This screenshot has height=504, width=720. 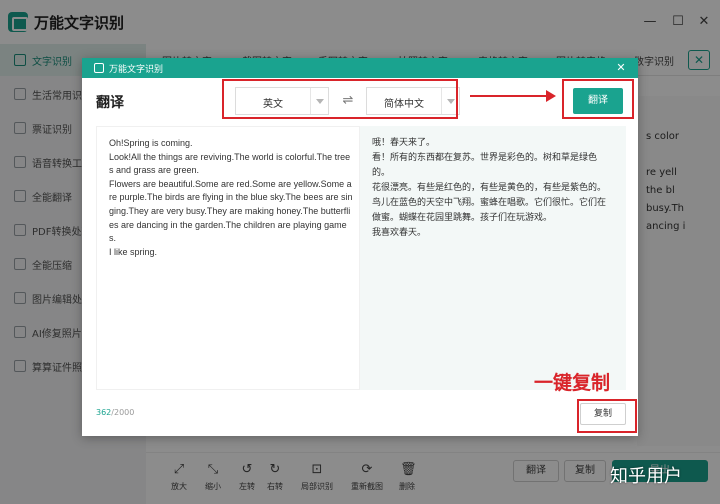 What do you see at coordinates (598, 99) in the screenshot?
I see `translate-highlight-box` at bounding box center [598, 99].